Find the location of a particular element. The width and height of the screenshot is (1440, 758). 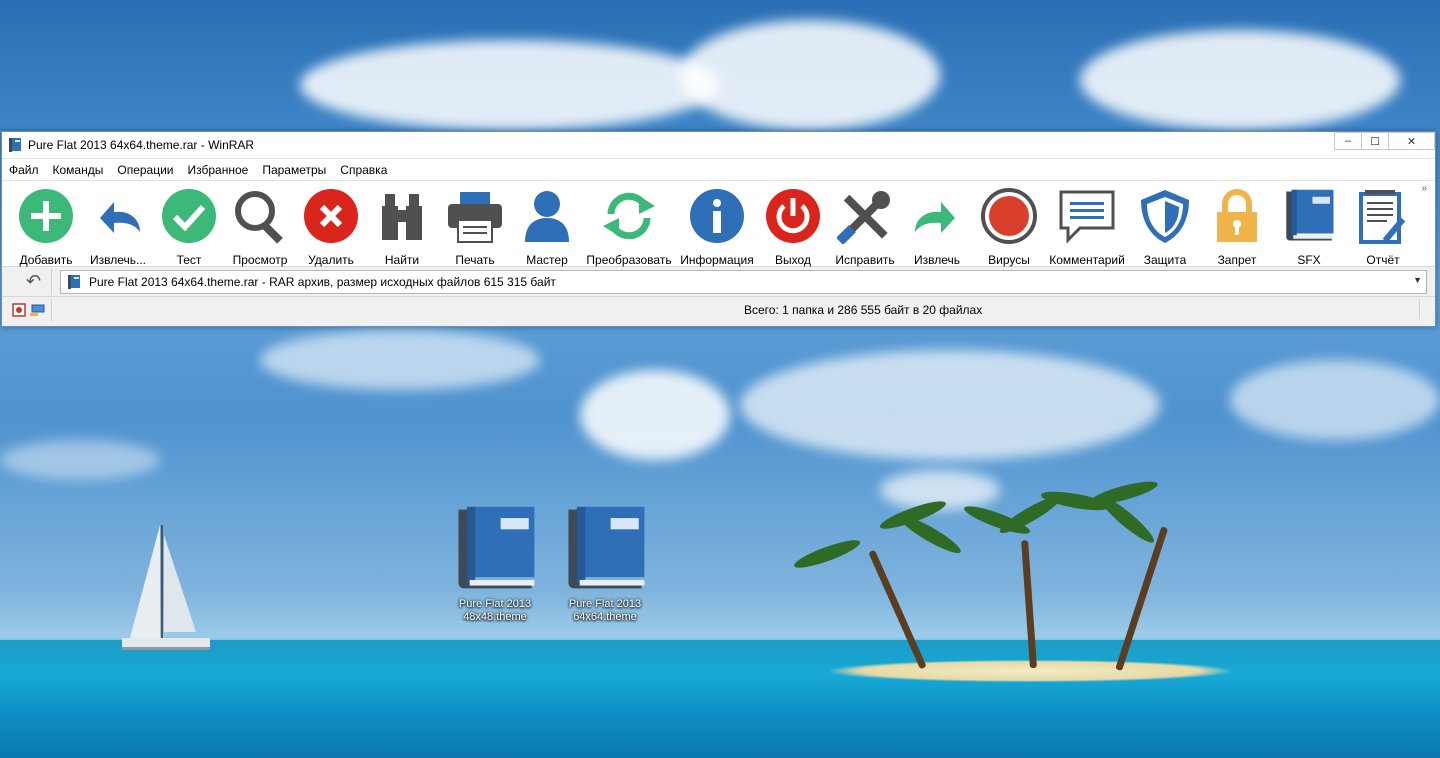

add-button: Добавить is located at coordinates (46, 224).